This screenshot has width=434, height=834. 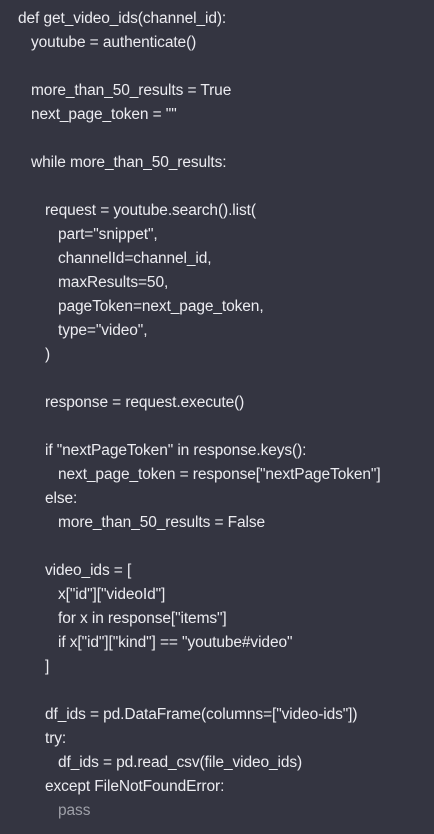 What do you see at coordinates (108, 234) in the screenshot?
I see `code-line: part="snippet",` at bounding box center [108, 234].